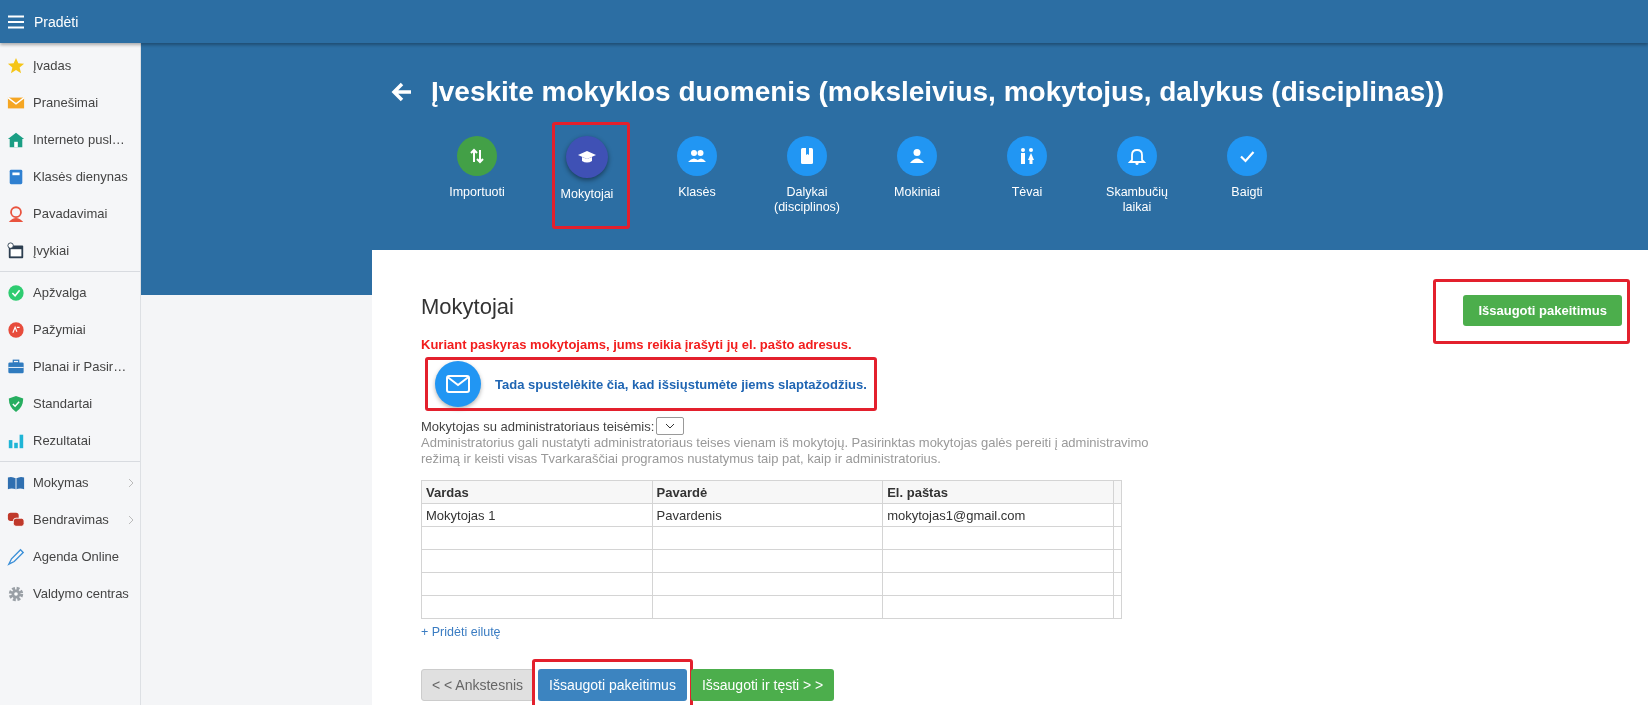 The width and height of the screenshot is (1648, 705). Describe the element at coordinates (612, 685) in the screenshot. I see `save-button: Išsaugoti pakeitimus` at that location.